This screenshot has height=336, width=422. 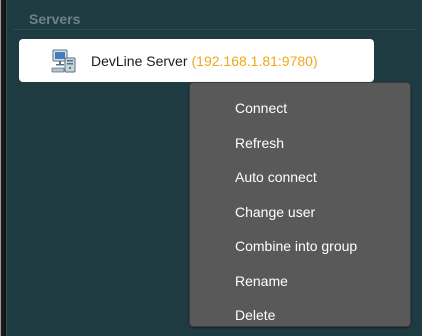 What do you see at coordinates (215, 19) in the screenshot?
I see `servers-section-header: Servers` at bounding box center [215, 19].